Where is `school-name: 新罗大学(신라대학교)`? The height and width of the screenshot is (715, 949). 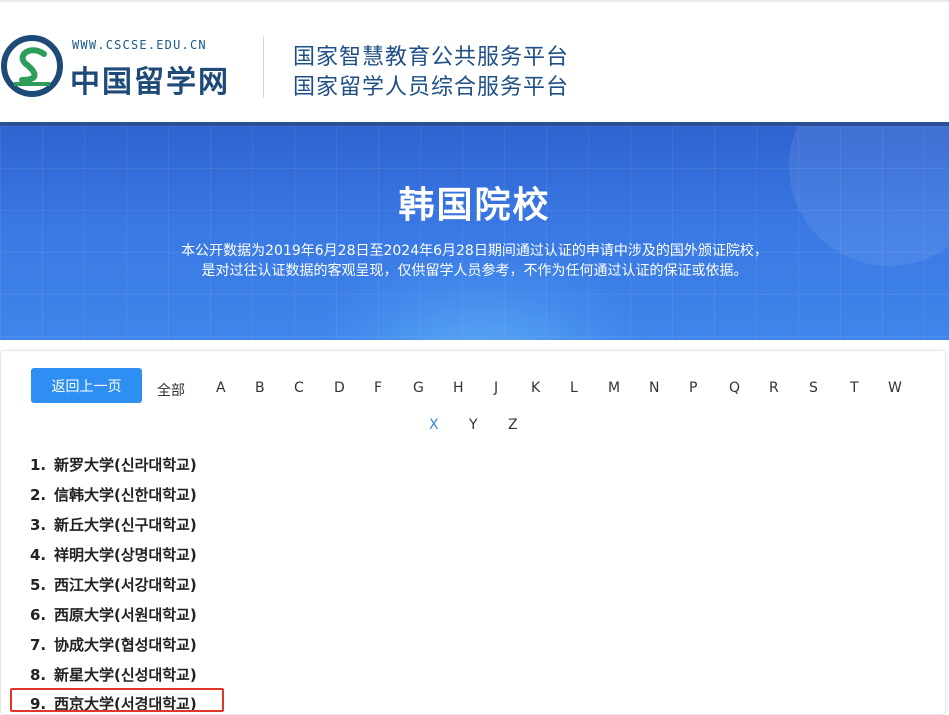 school-name: 新罗大学(신라대학교) is located at coordinates (125, 465).